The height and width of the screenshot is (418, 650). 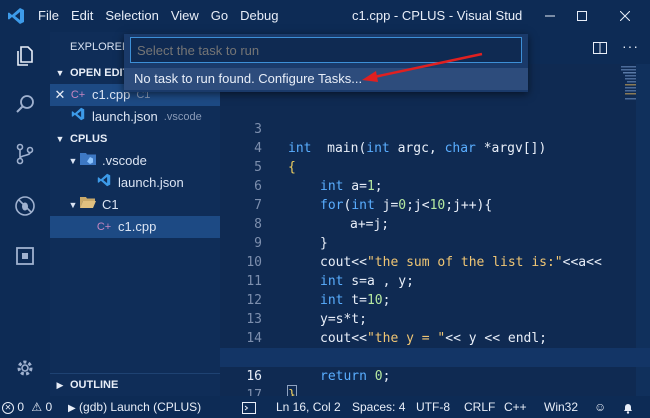 I want to click on folder-open-icon, so click(x=88, y=205).